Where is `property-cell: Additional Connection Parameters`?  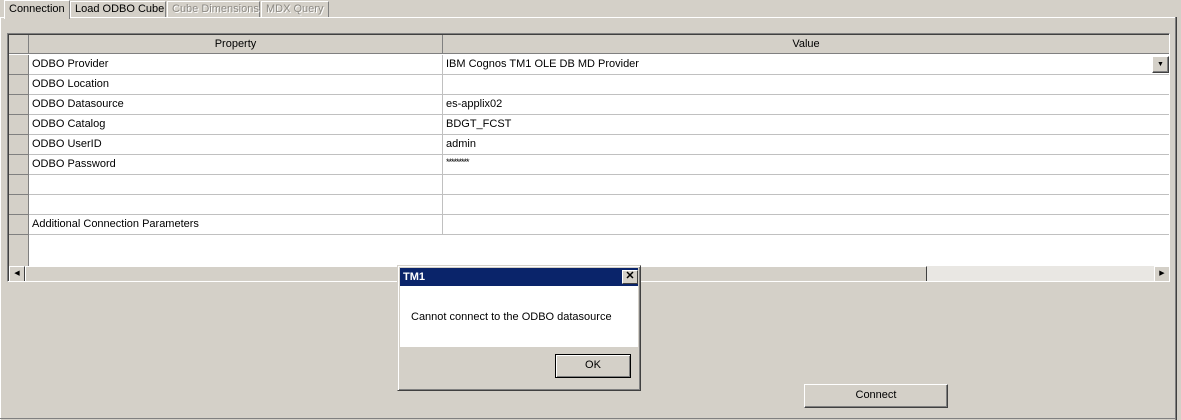 property-cell: Additional Connection Parameters is located at coordinates (236, 225).